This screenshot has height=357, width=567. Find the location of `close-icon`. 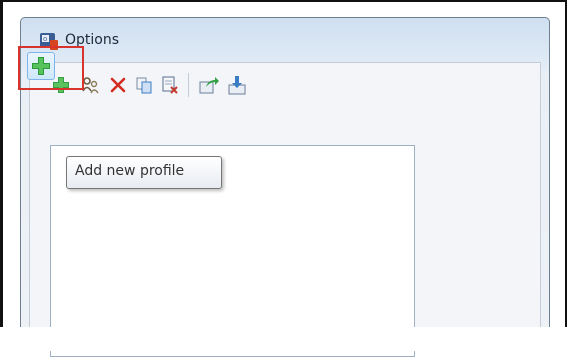

close-icon is located at coordinates (118, 85).